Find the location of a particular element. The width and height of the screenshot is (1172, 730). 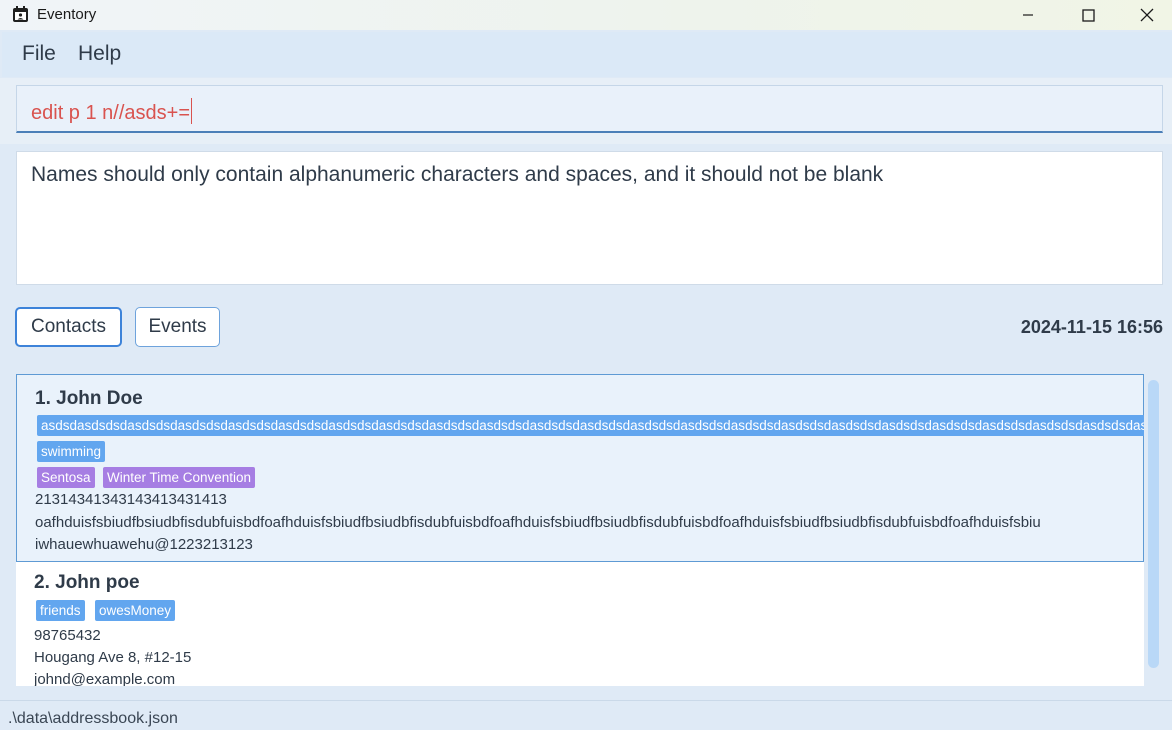

close-icon is located at coordinates (1147, 15).